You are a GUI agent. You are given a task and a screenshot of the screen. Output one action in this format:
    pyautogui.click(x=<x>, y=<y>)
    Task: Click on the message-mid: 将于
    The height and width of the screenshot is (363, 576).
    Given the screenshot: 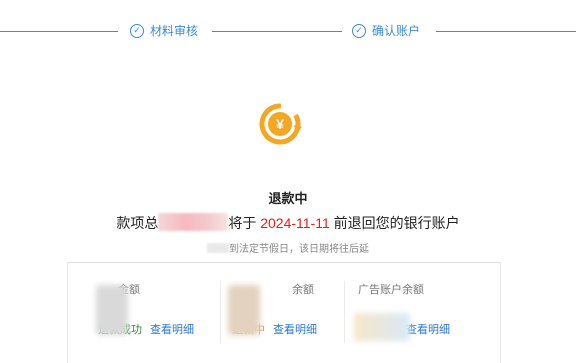 What is the action you would take?
    pyautogui.click(x=242, y=223)
    